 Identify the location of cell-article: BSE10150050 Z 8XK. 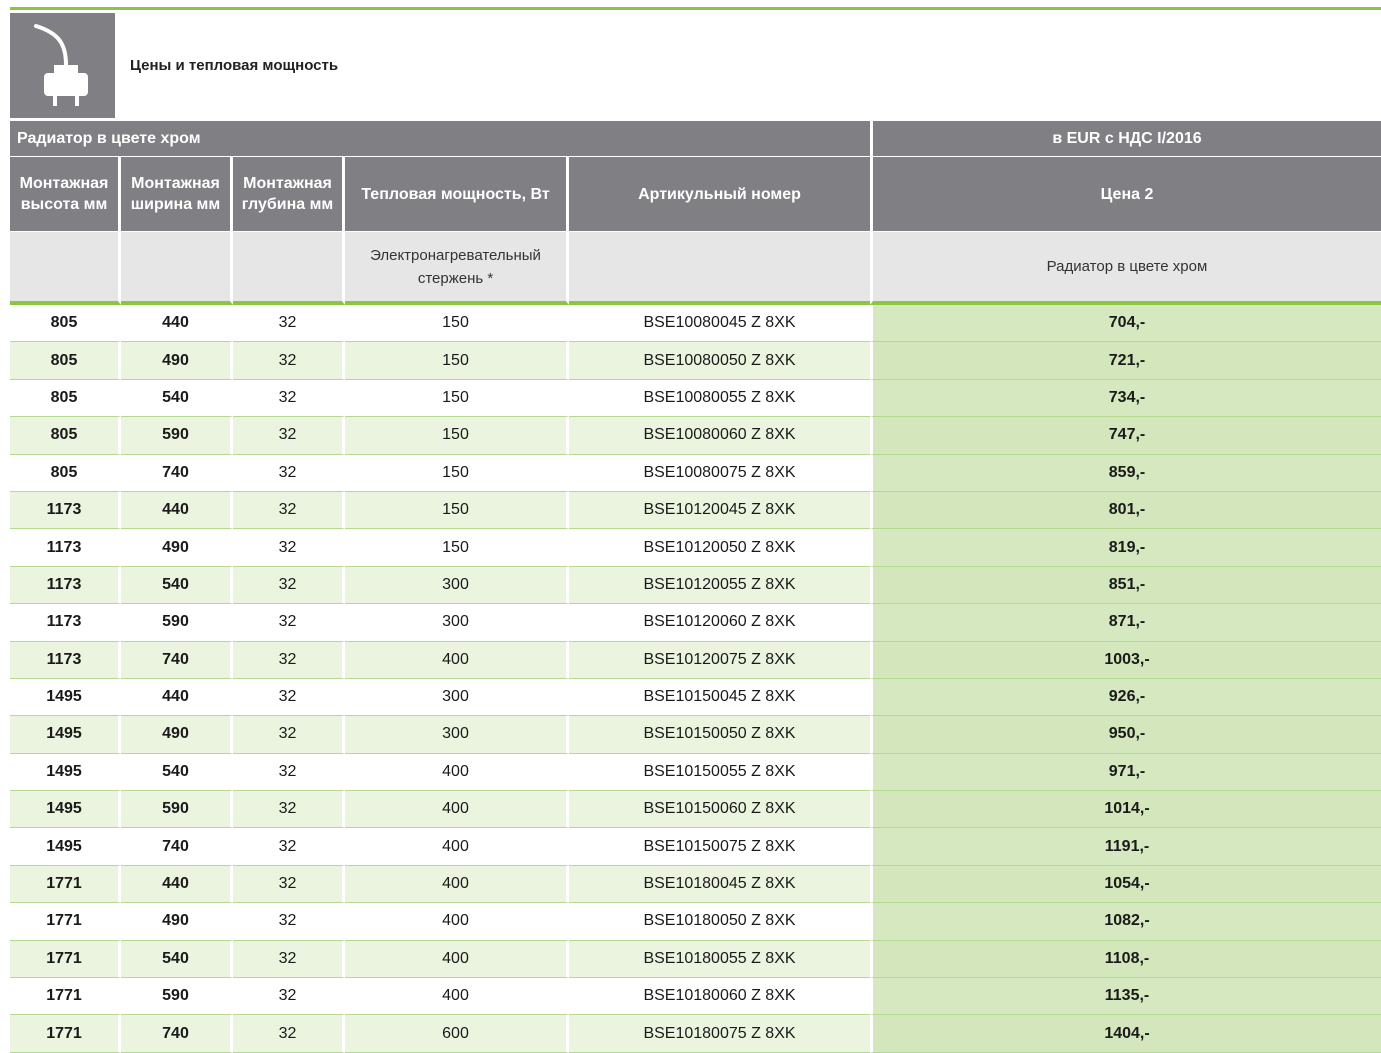
(719, 735).